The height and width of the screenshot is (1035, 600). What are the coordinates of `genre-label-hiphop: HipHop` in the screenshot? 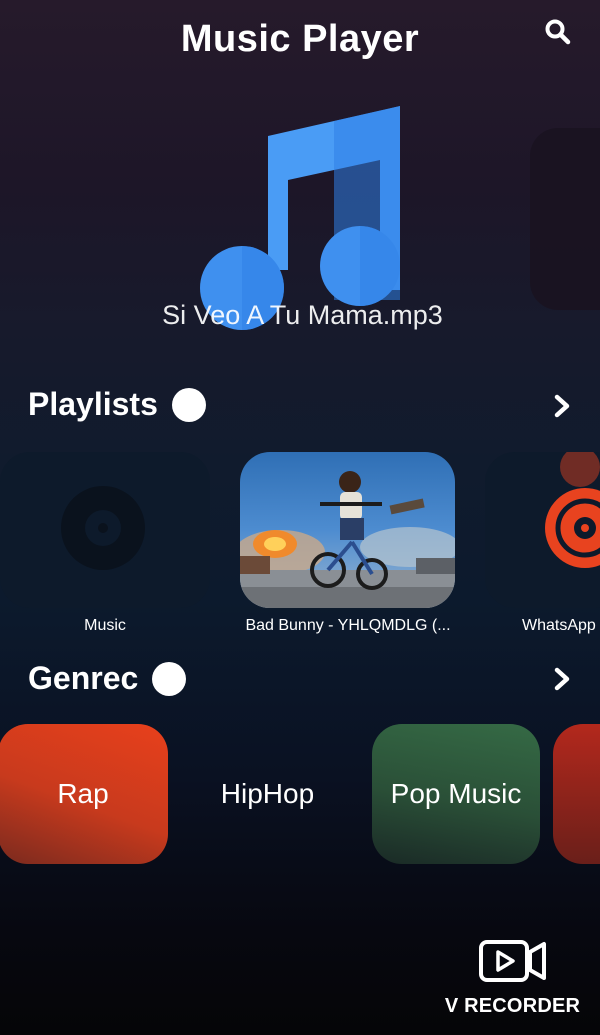 It's located at (267, 793).